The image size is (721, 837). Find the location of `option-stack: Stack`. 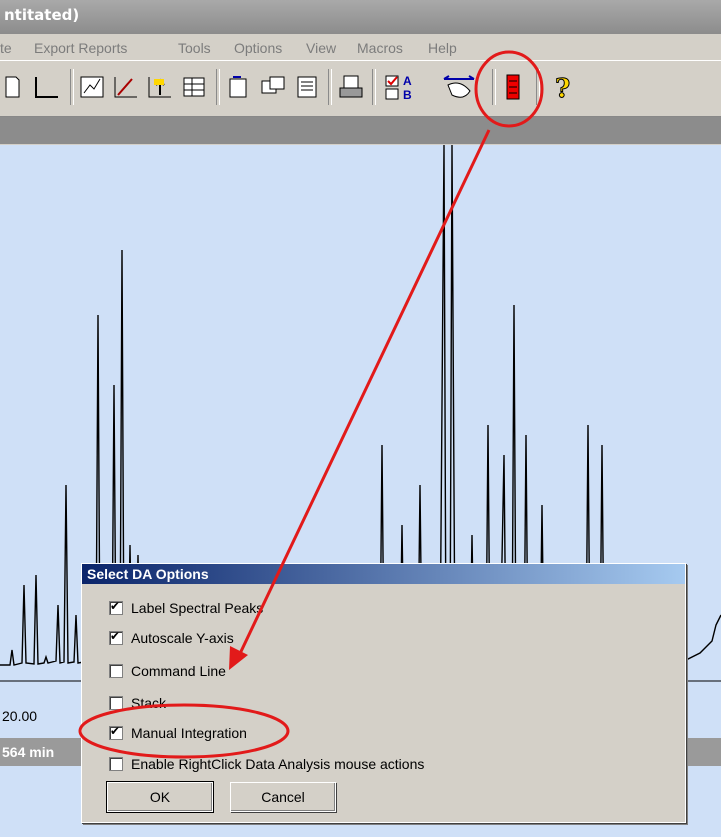

option-stack: Stack is located at coordinates (137, 703).